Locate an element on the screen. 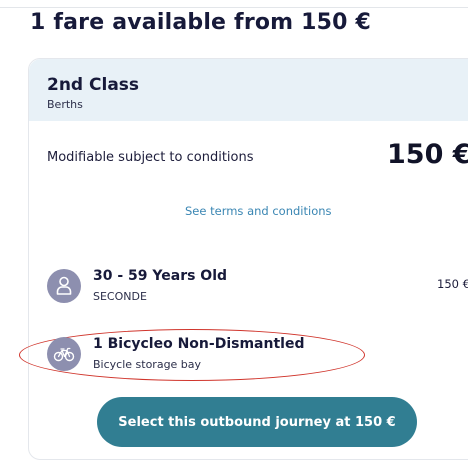 The width and height of the screenshot is (468, 460). select-outbound-label: Select this outbound journey at 150 € is located at coordinates (257, 422).